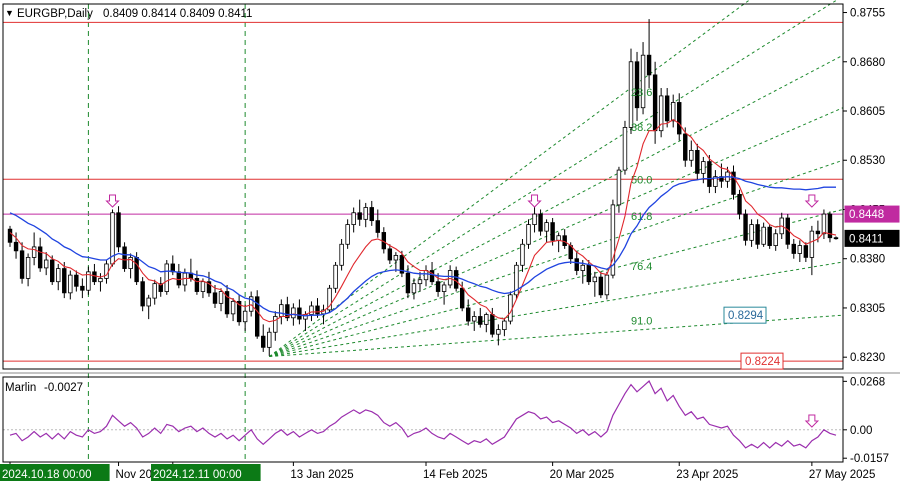  Describe the element at coordinates (177, 14) in the screenshot. I see `ohlc-label: 0.8409 0.8414 0.8409 0.8411` at that location.